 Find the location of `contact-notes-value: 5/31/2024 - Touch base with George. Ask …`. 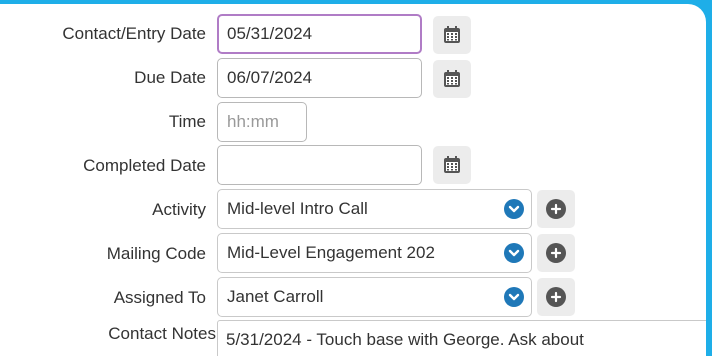

contact-notes-value: 5/31/2024 - Touch base with George. Ask … is located at coordinates (405, 339).